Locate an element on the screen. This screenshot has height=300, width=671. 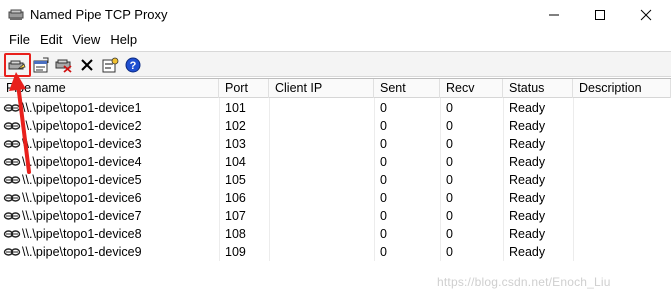
cell-pipe-name: \\.\pipe\topo1-device4 is located at coordinates (109, 162).